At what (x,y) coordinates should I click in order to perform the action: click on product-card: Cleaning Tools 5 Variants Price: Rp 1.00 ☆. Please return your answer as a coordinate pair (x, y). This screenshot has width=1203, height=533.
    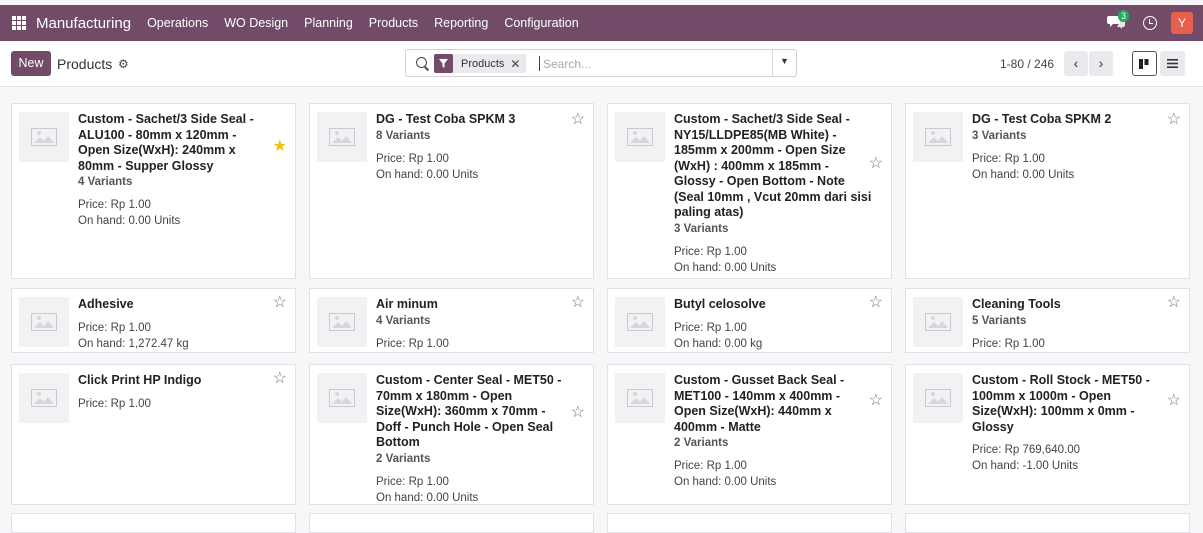
    Looking at the image, I should click on (1047, 320).